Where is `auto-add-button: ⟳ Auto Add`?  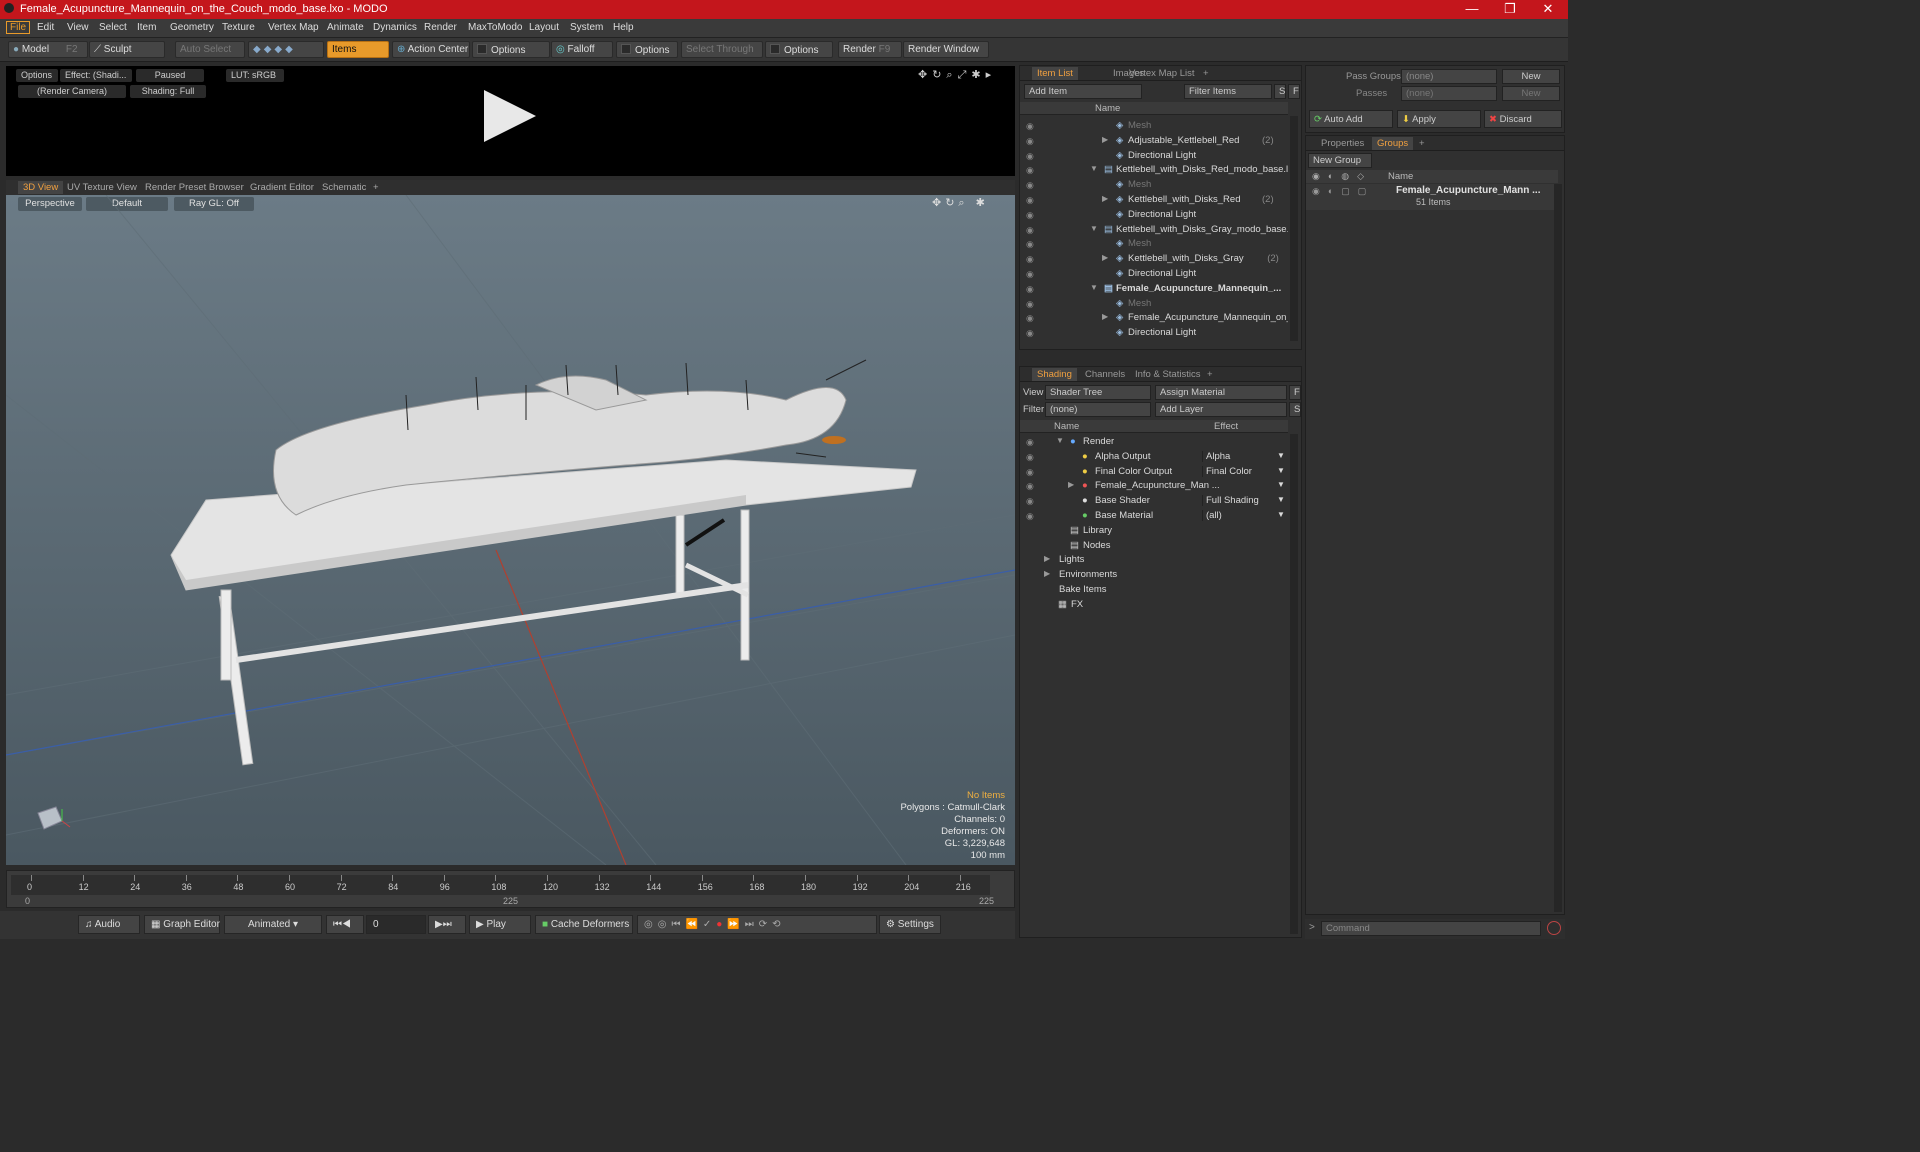 auto-add-button: ⟳ Auto Add is located at coordinates (1351, 119).